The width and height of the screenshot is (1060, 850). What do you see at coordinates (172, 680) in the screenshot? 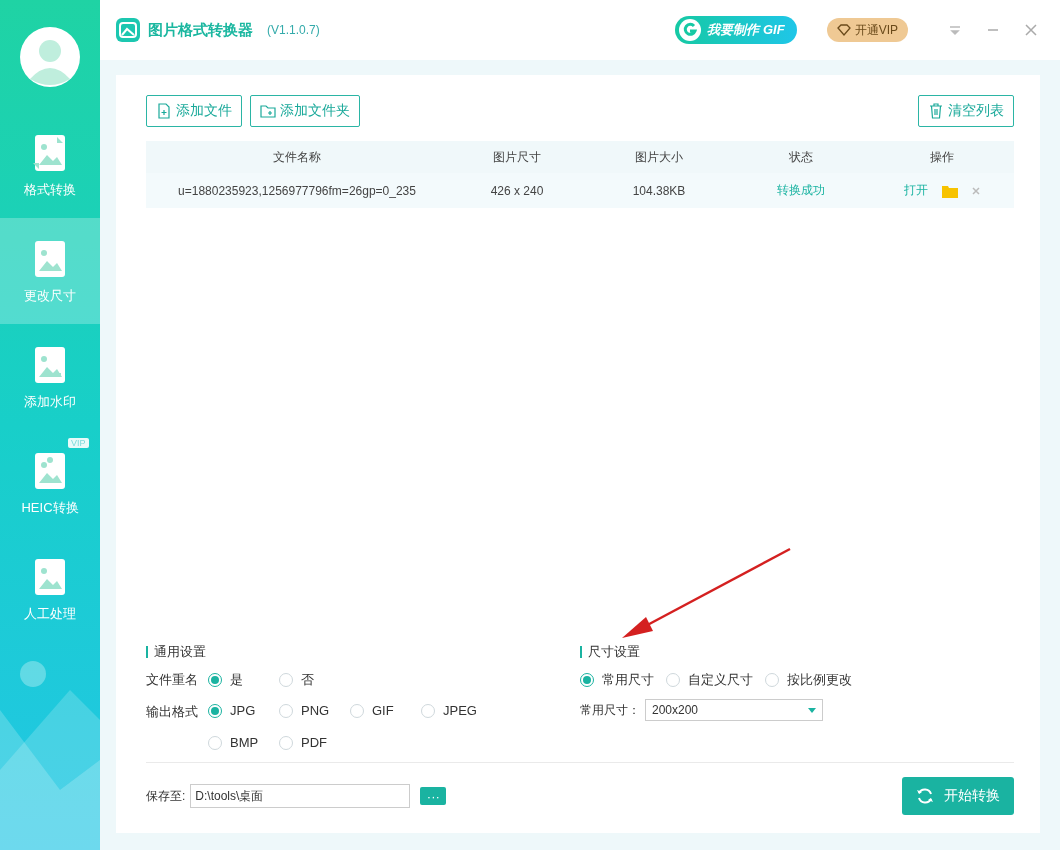
I see `field-label: 文件重名` at bounding box center [172, 680].